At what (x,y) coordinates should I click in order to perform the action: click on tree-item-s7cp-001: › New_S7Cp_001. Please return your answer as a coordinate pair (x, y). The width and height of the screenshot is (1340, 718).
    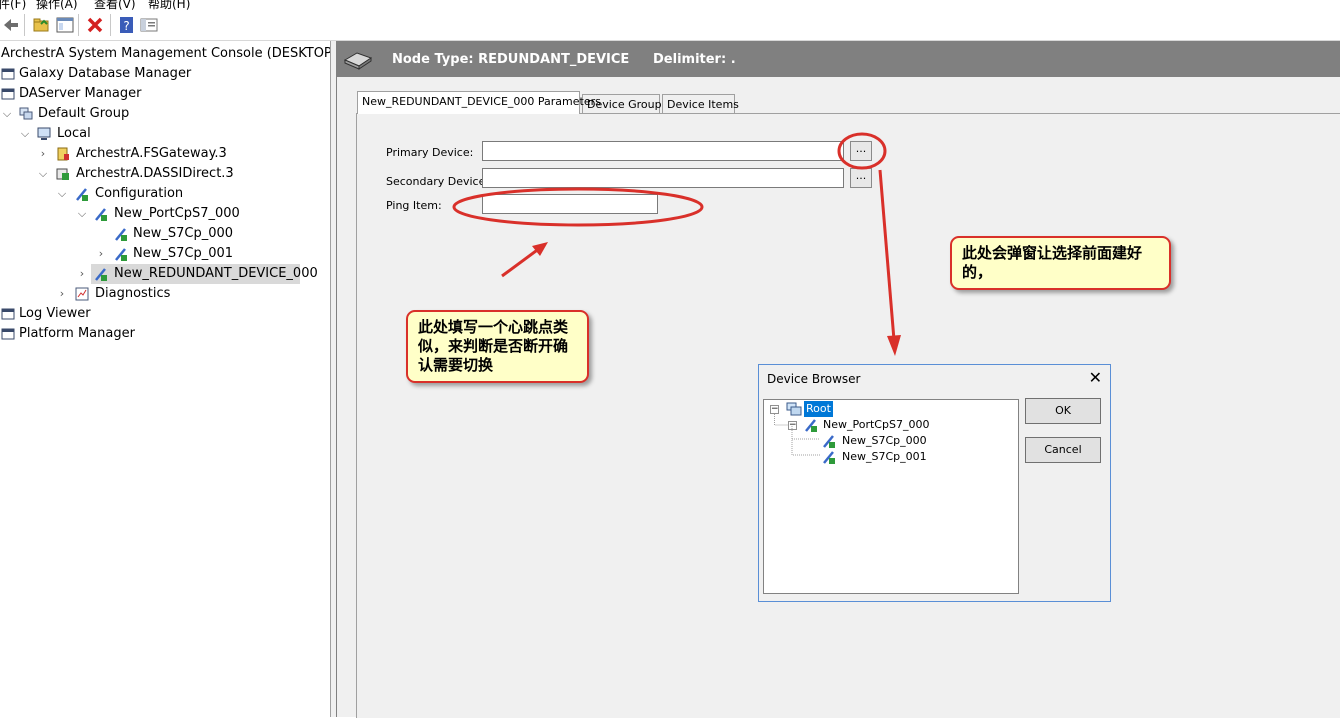
    Looking at the image, I should click on (165, 254).